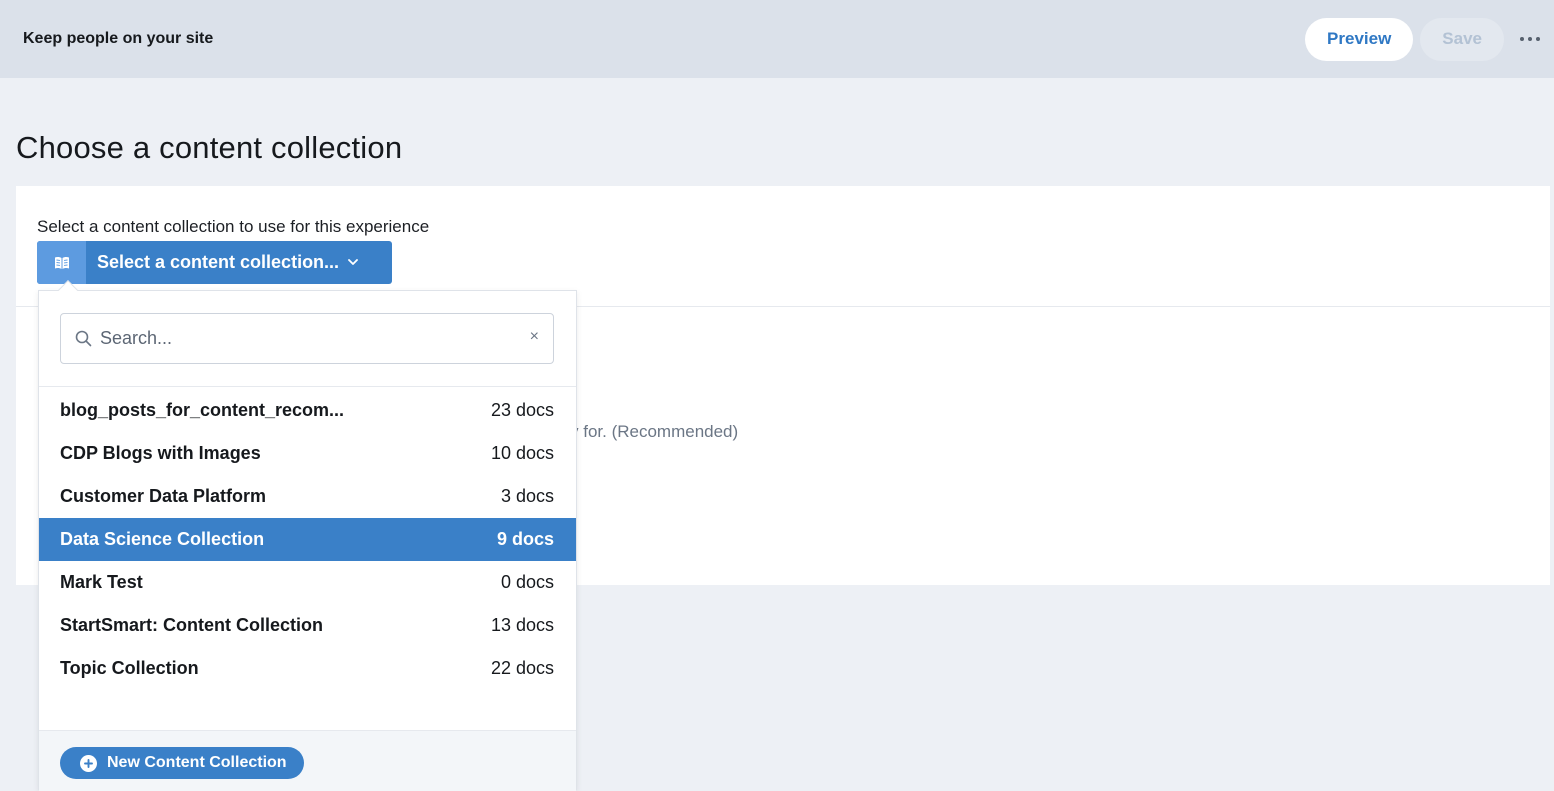 The width and height of the screenshot is (1554, 791). Describe the element at coordinates (525, 539) in the screenshot. I see `collection-count: 9 docs` at that location.